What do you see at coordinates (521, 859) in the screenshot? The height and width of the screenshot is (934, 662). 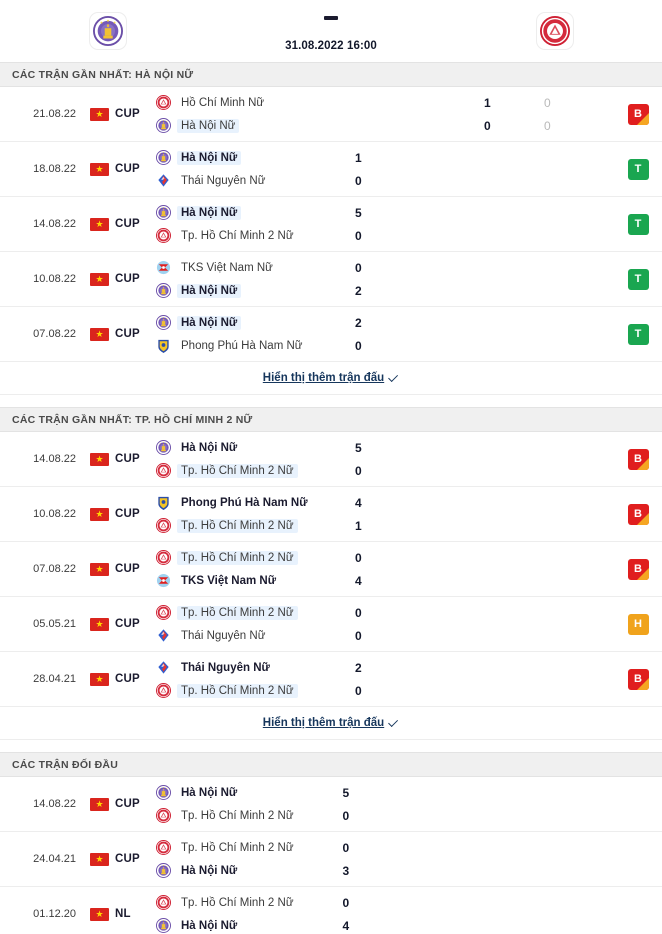 I see `score-spacer` at bounding box center [521, 859].